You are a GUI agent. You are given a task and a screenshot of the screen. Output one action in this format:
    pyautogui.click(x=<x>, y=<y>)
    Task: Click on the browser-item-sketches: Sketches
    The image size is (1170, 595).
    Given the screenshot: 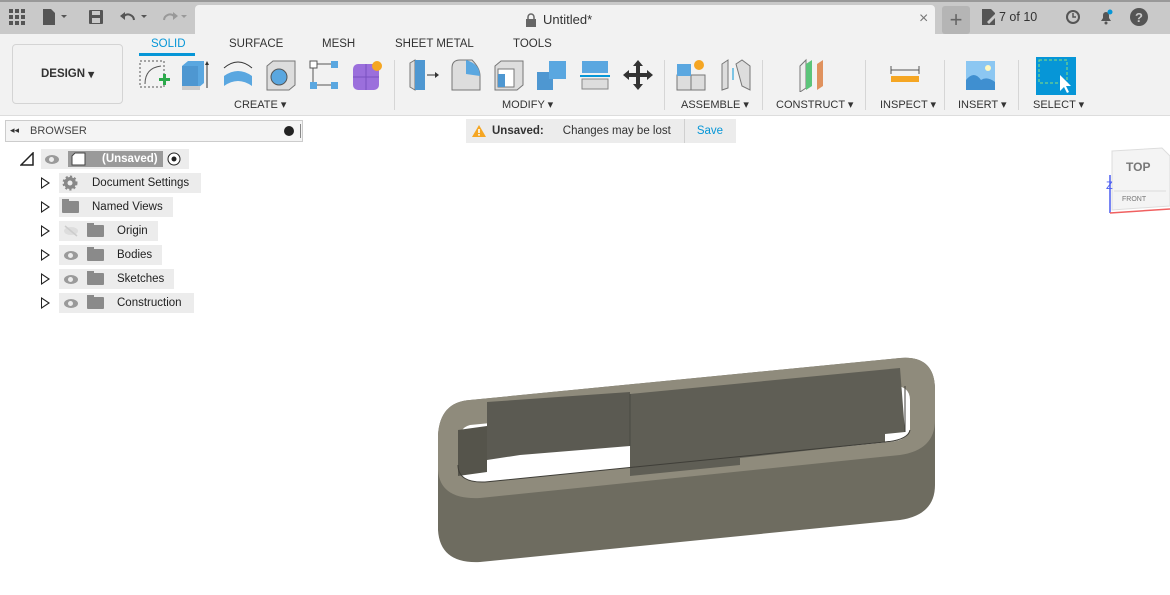 What is the action you would take?
    pyautogui.click(x=116, y=279)
    